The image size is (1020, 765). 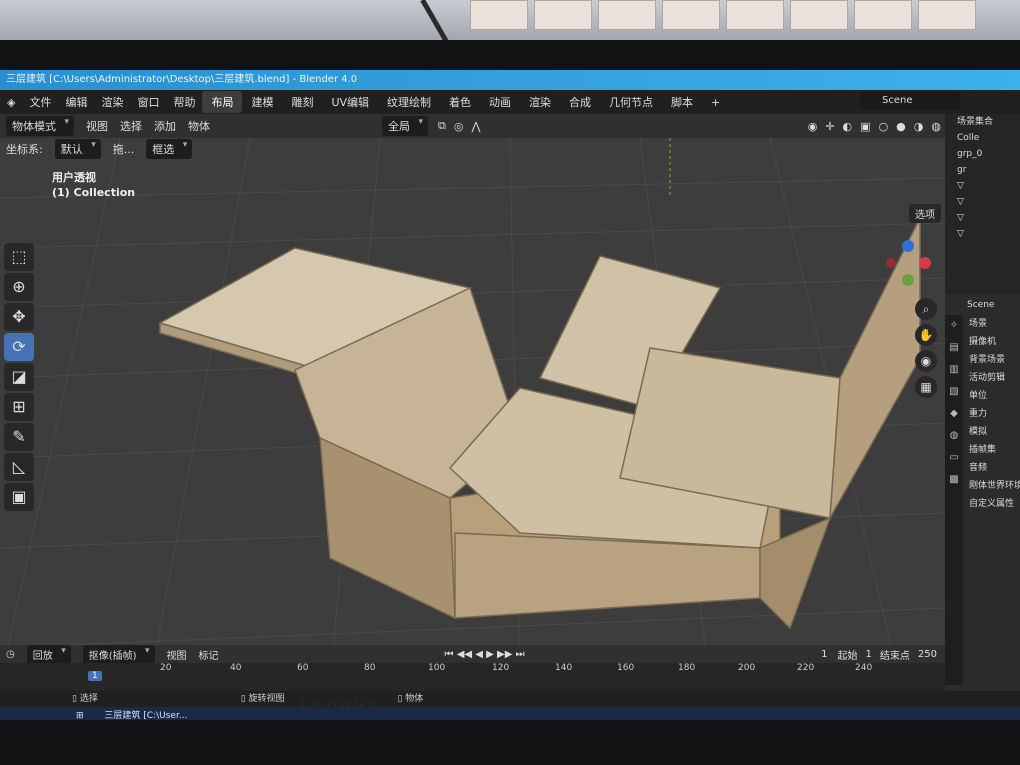 I want to click on measure-tool-icon: ◺, so click(x=19, y=467).